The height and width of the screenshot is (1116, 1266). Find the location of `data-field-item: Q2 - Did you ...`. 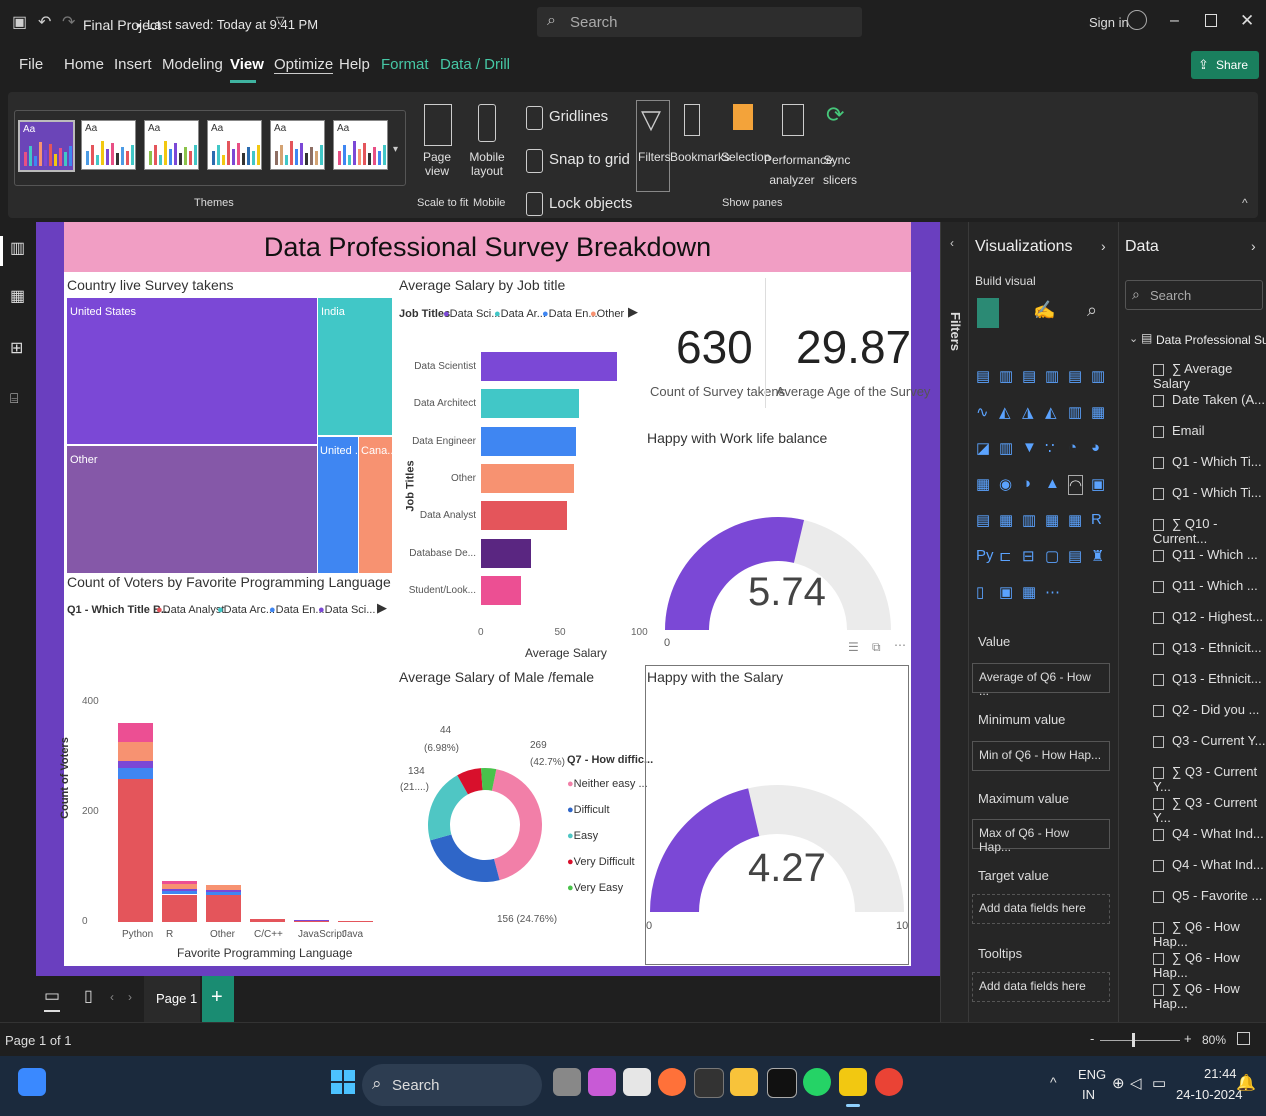

data-field-item: Q2 - Did you ... is located at coordinates (1206, 709).